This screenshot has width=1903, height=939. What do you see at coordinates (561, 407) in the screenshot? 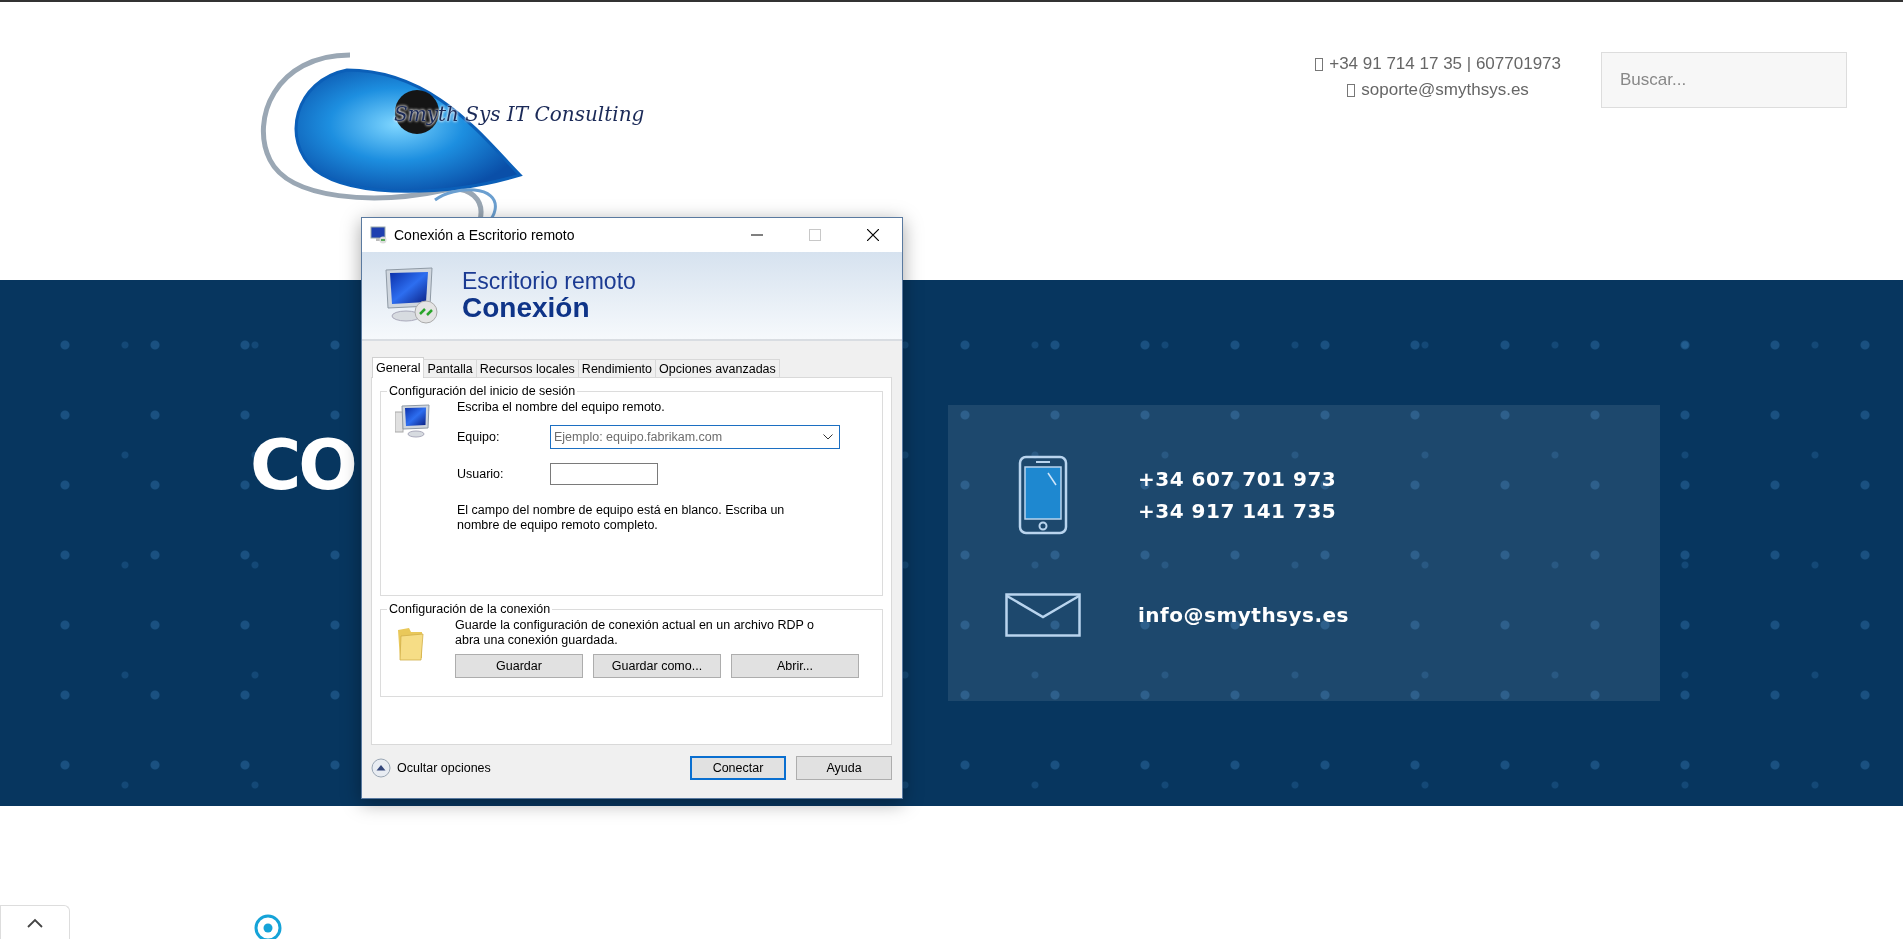
I see `instruction-text: Escriba el nombre del equipo remoto.` at bounding box center [561, 407].